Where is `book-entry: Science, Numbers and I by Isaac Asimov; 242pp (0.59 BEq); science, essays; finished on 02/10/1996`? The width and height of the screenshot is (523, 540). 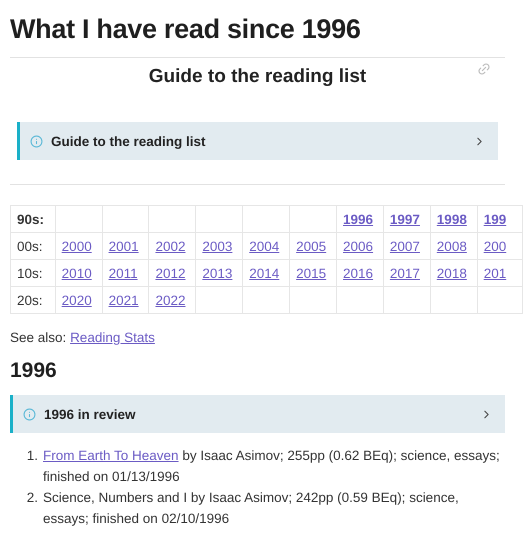
book-entry: Science, Numbers and I by Isaac Asimov; 242pp (0.59 BEq); science, essays; finished on 02/10/1996 is located at coordinates (251, 508).